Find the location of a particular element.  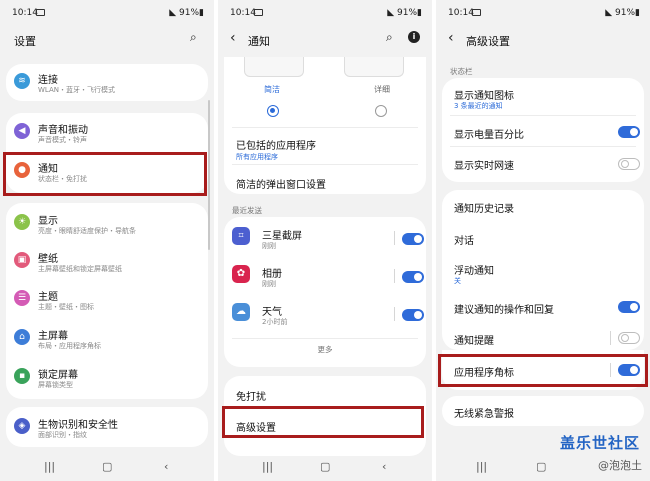

recent-app-row: ✿ 相册 刚刚 is located at coordinates (325, 276).